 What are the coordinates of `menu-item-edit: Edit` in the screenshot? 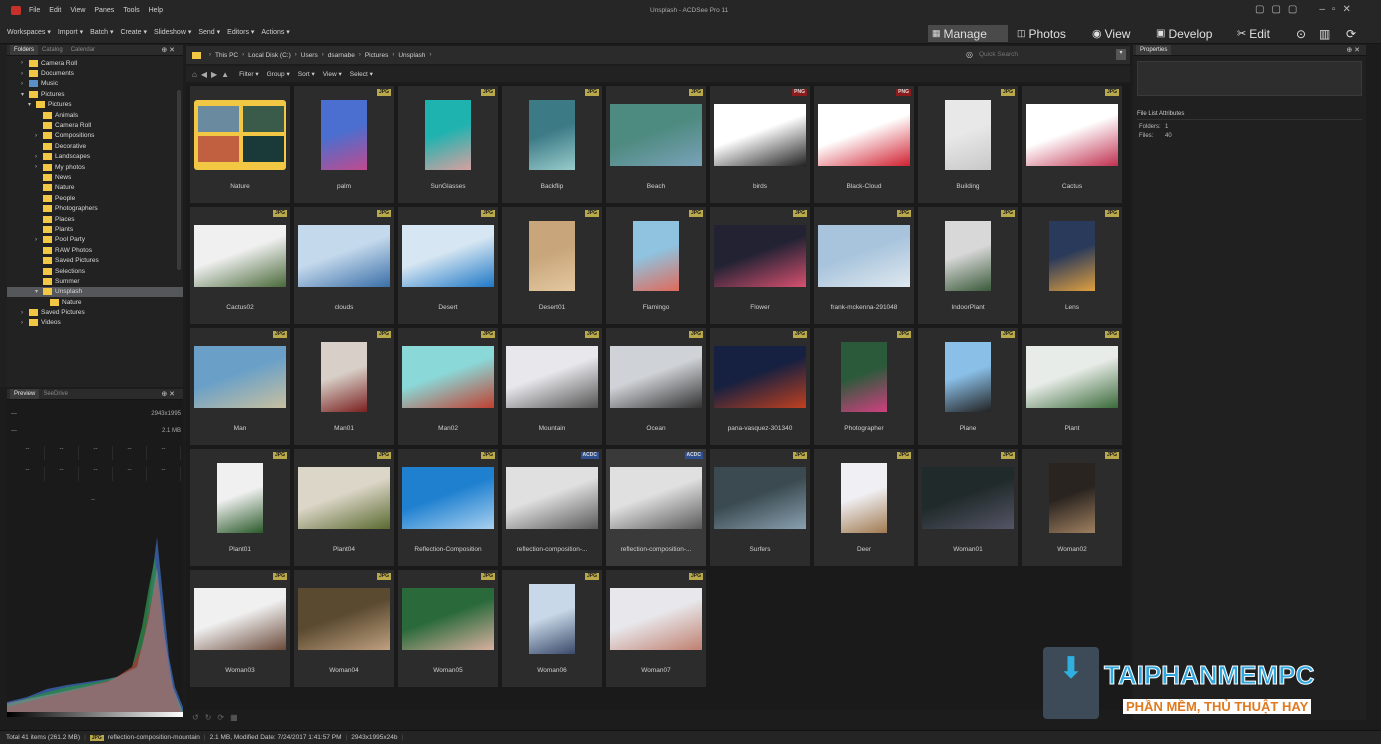 It's located at (55, 10).